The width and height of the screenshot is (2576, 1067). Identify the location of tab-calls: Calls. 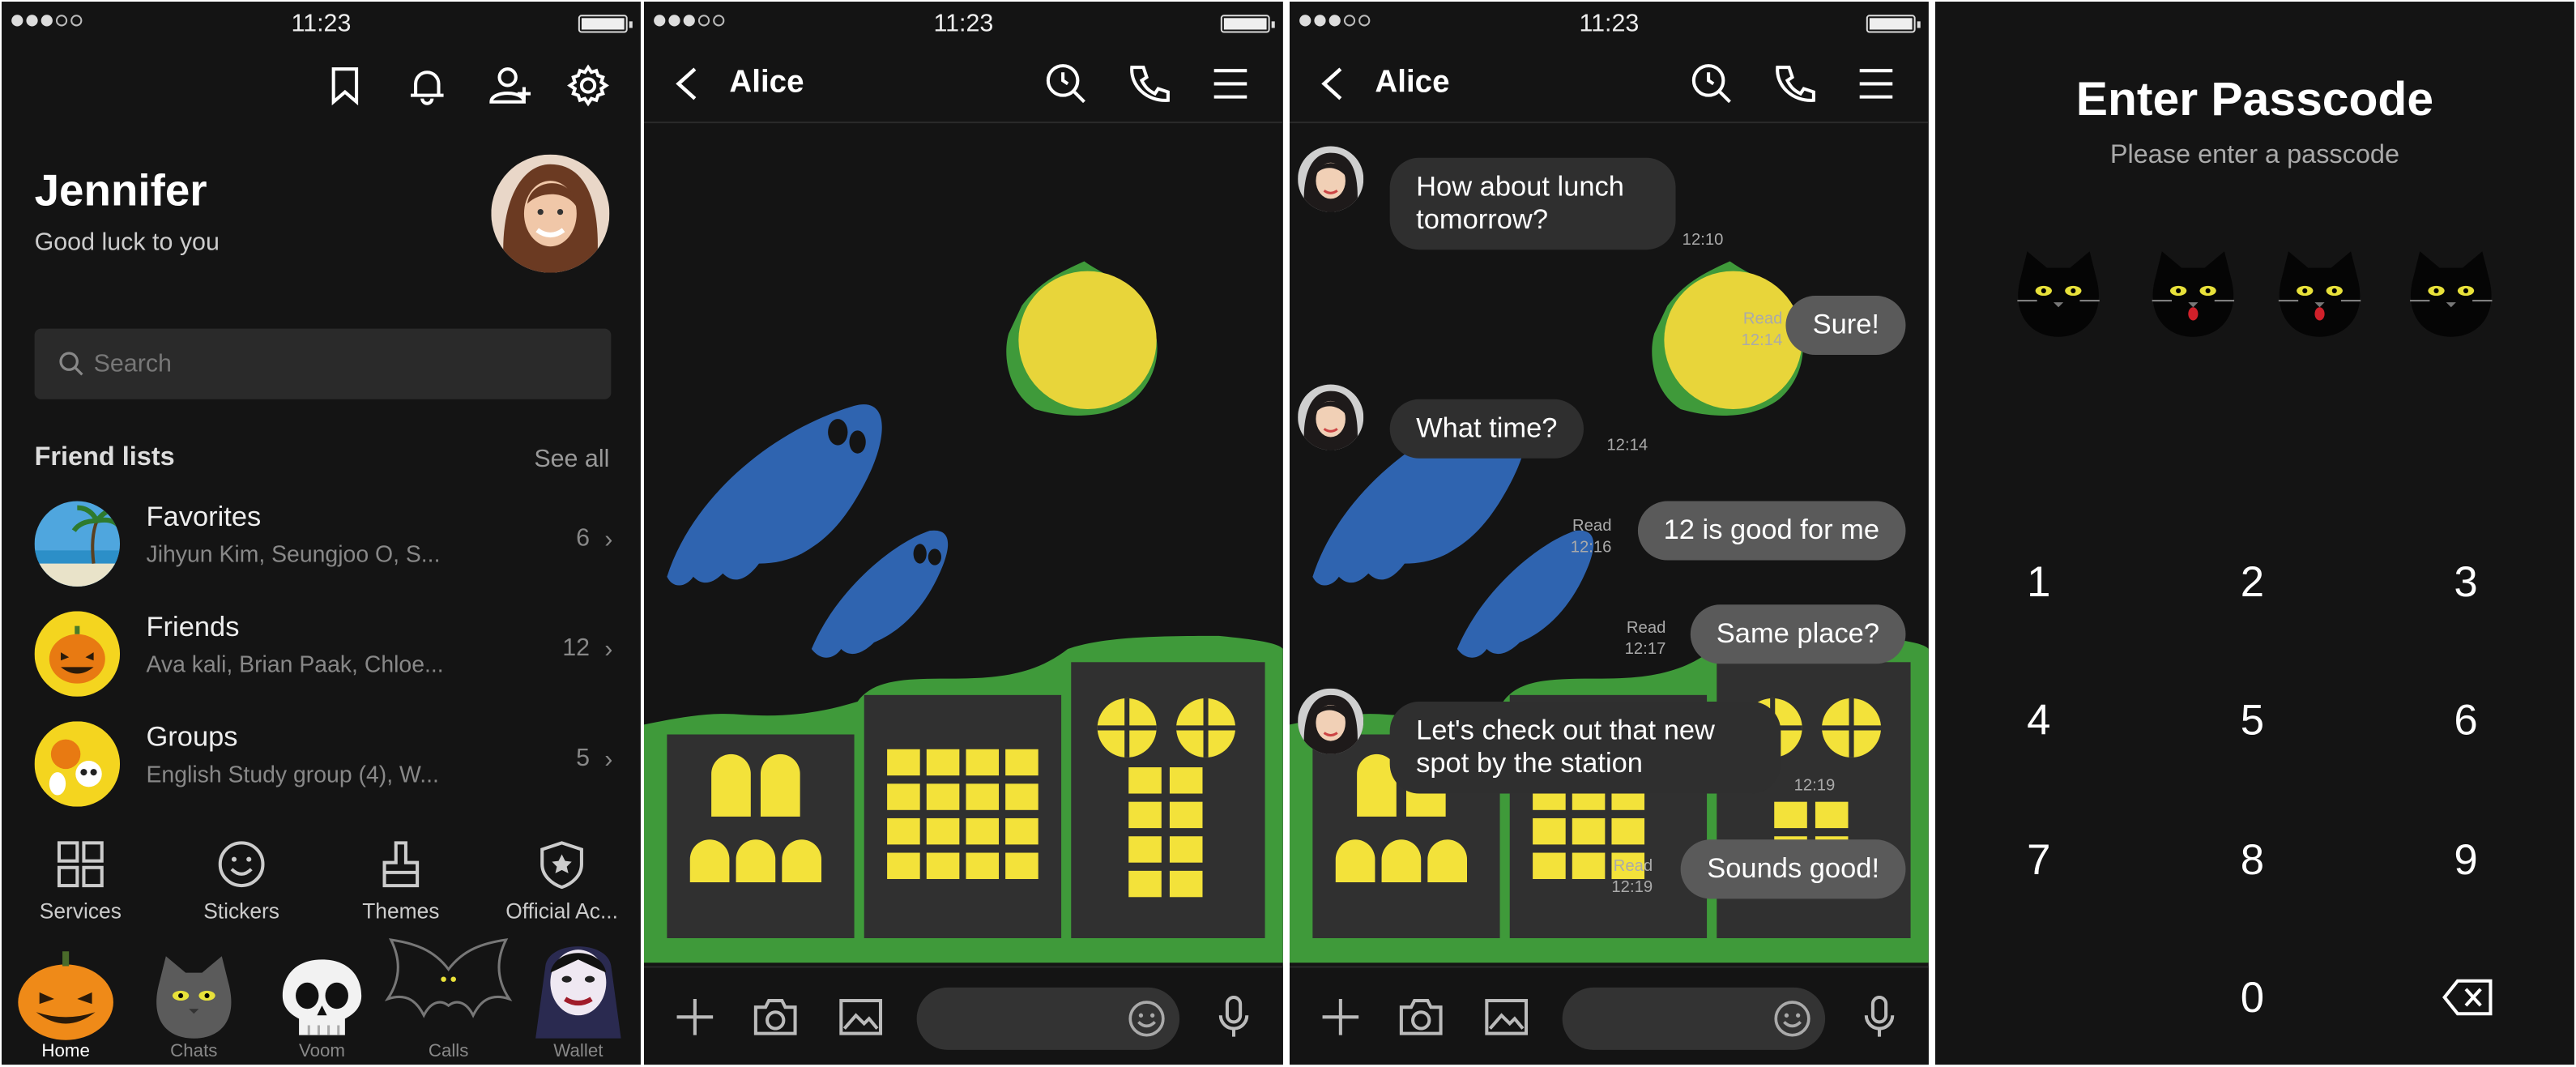
(449, 996).